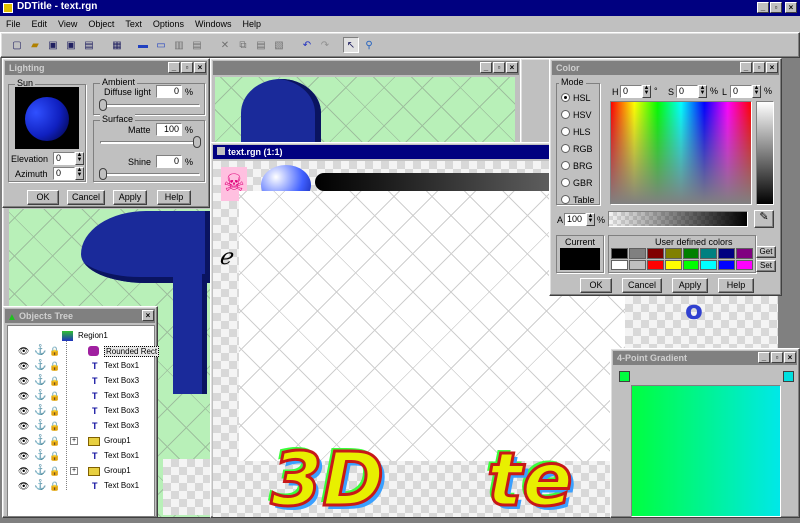  What do you see at coordinates (741, 91) in the screenshot?
I see `l-input: 0` at bounding box center [741, 91].